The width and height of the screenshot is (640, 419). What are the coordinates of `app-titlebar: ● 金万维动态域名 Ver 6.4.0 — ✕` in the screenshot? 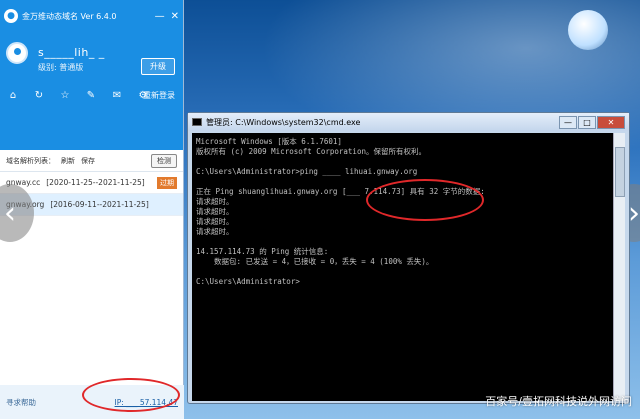 It's located at (91, 16).